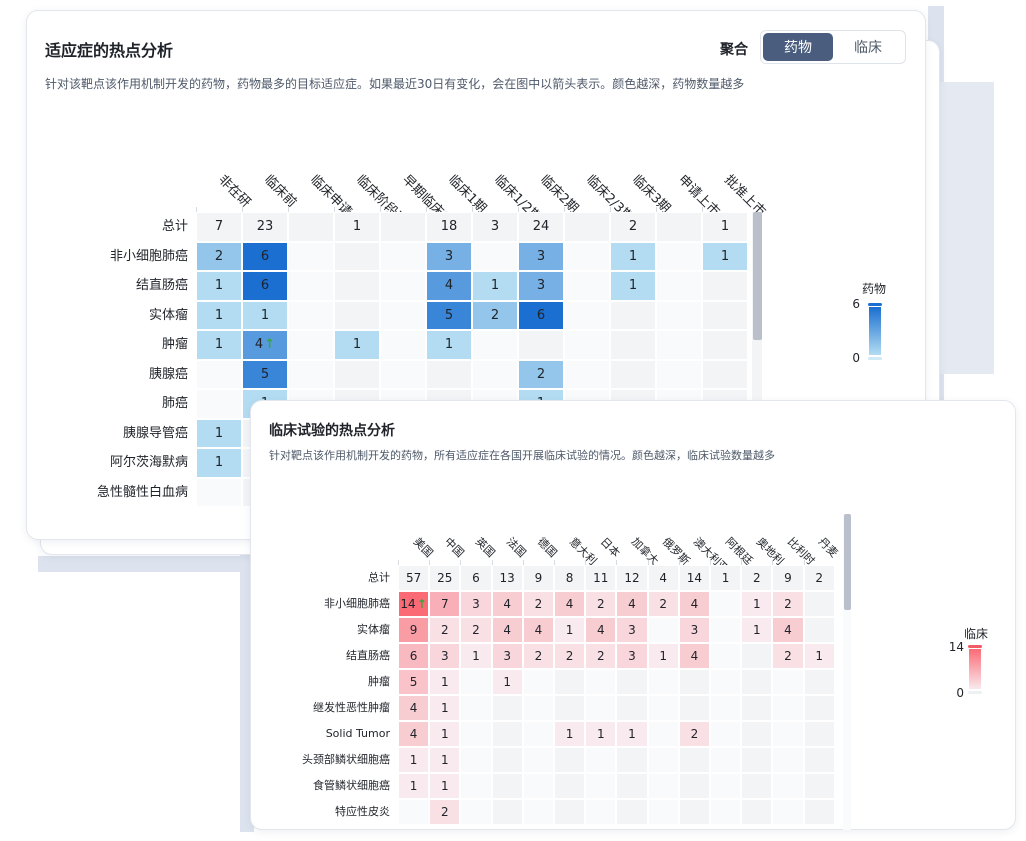 Image resolution: width=1026 pixels, height=841 pixels. I want to click on heatmap-cell: 6, so click(265, 286).